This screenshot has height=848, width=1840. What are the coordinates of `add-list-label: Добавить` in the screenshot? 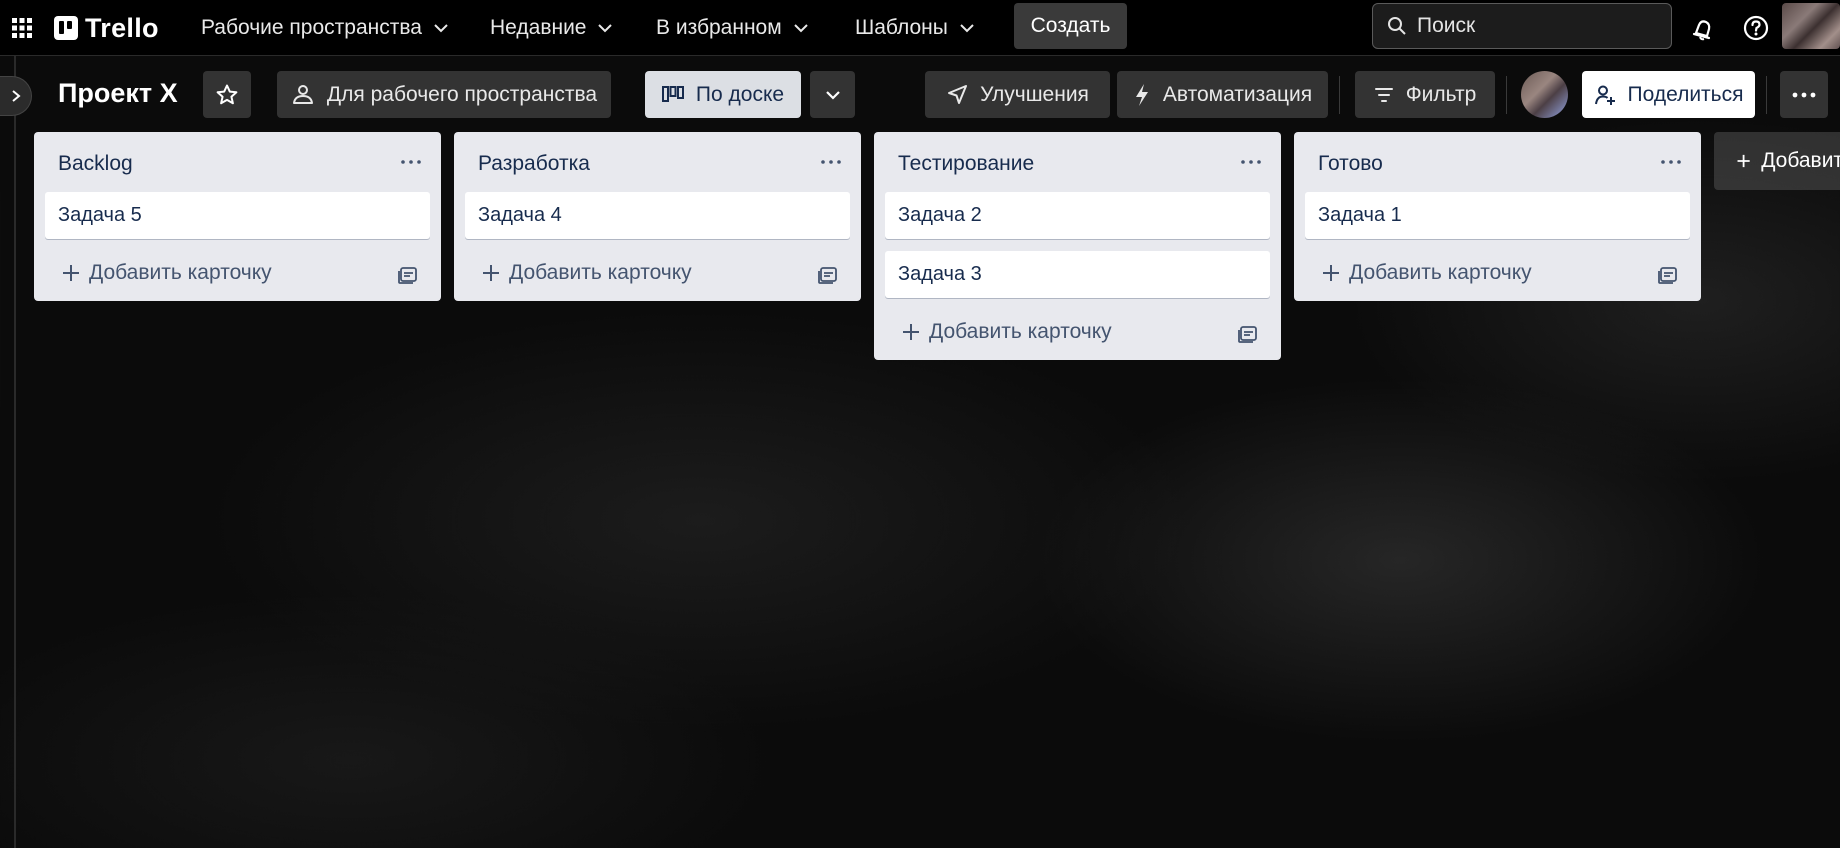 It's located at (1800, 160).